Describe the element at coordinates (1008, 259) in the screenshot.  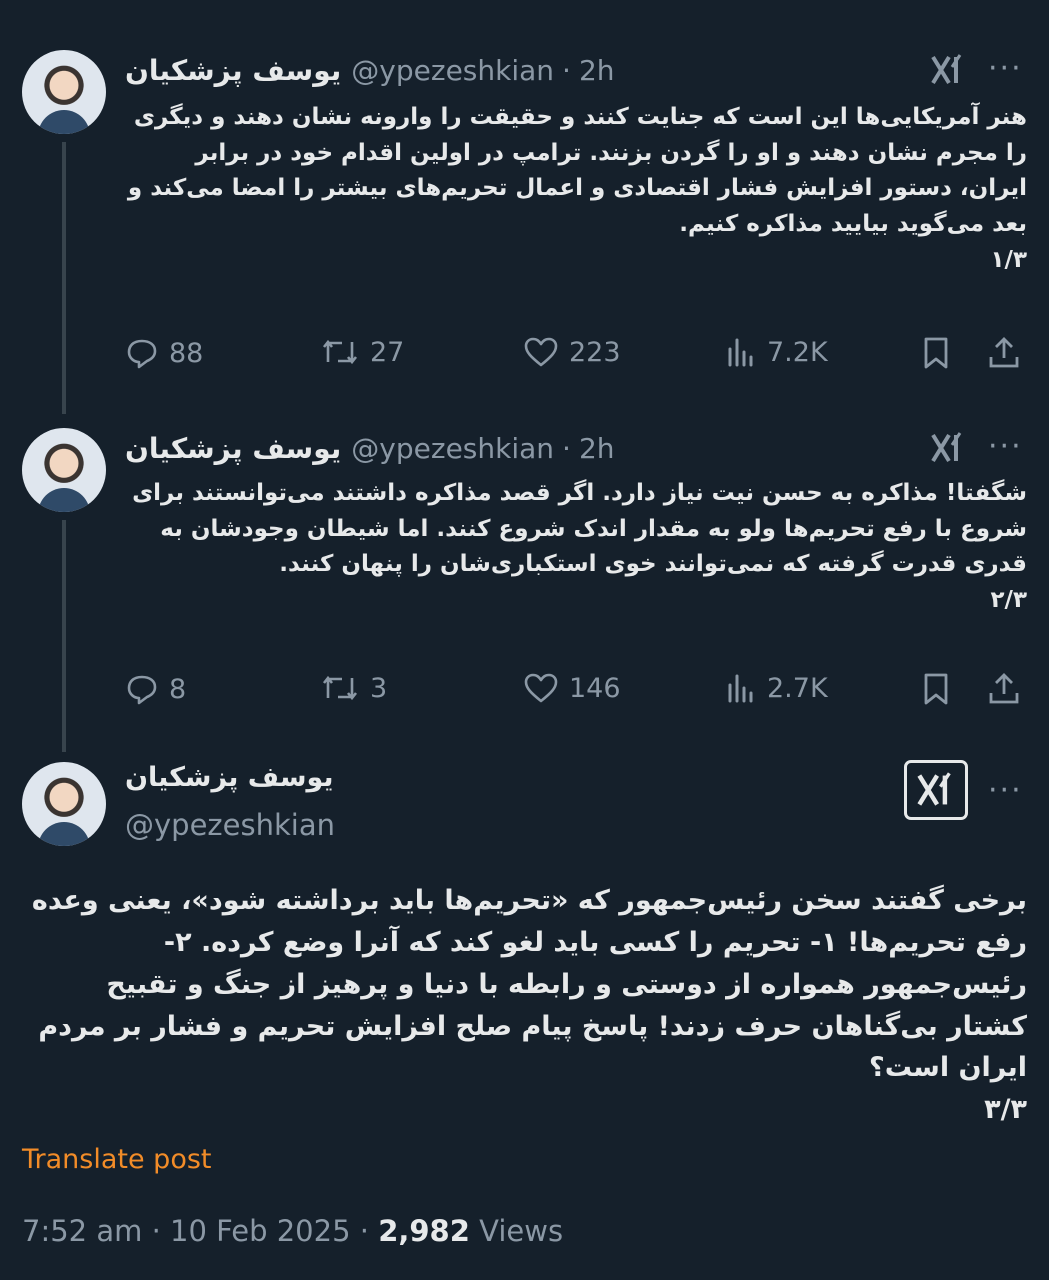
I see `tweet-text-line: ۱/۳` at that location.